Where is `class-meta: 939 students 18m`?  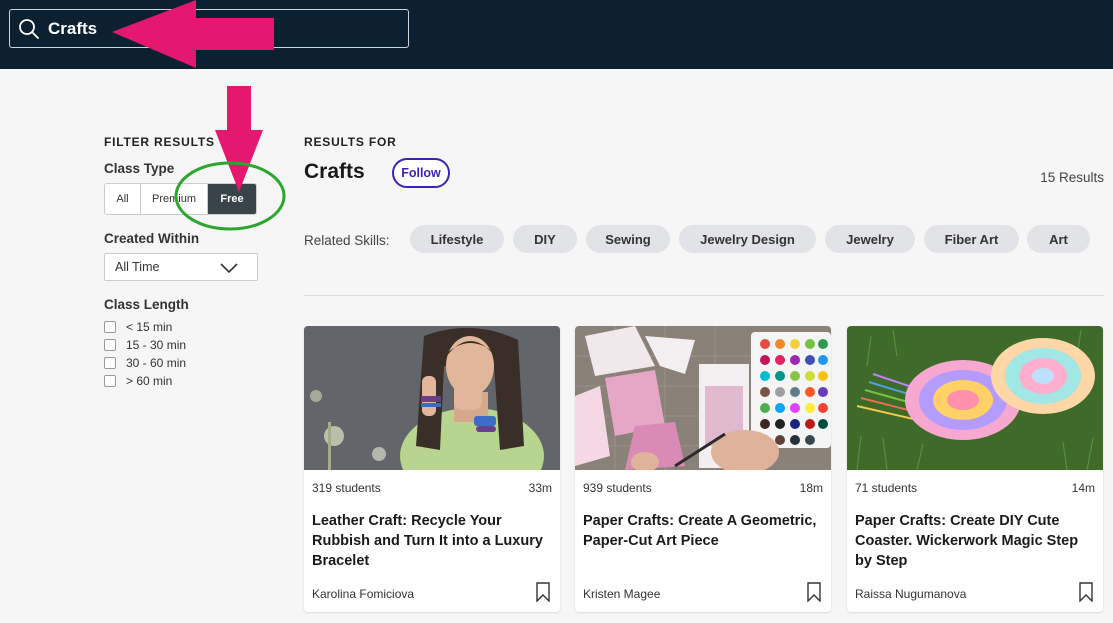
class-meta: 939 students 18m is located at coordinates (703, 488).